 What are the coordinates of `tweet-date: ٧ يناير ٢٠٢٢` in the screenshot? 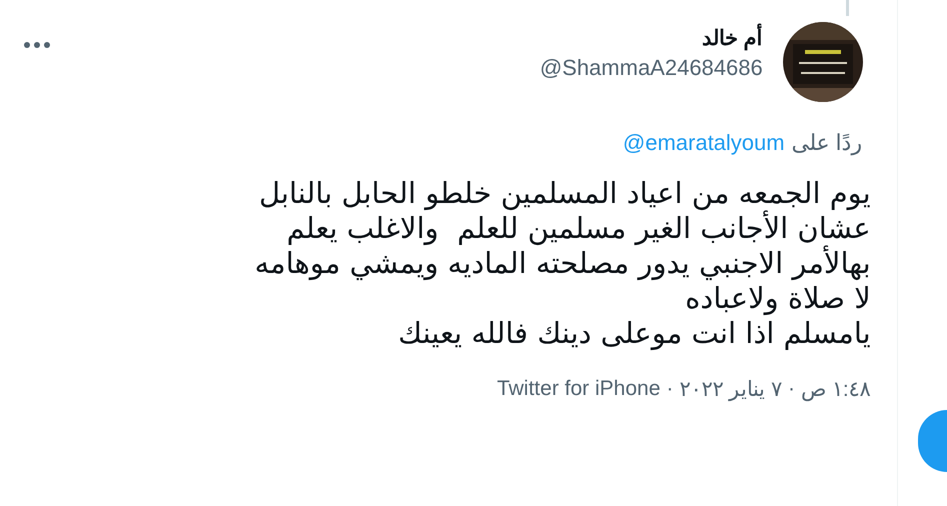 It's located at (730, 389).